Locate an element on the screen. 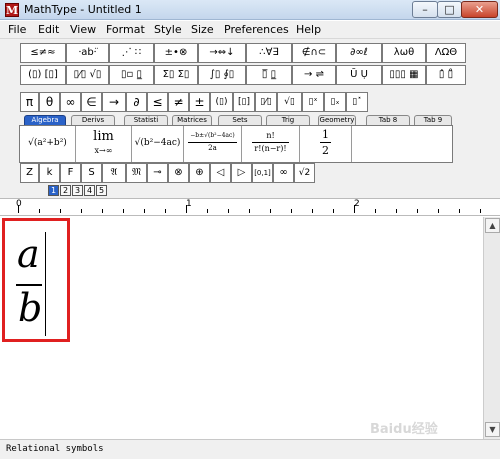 The image size is (500, 459). k-symbol-button: k is located at coordinates (49, 173).